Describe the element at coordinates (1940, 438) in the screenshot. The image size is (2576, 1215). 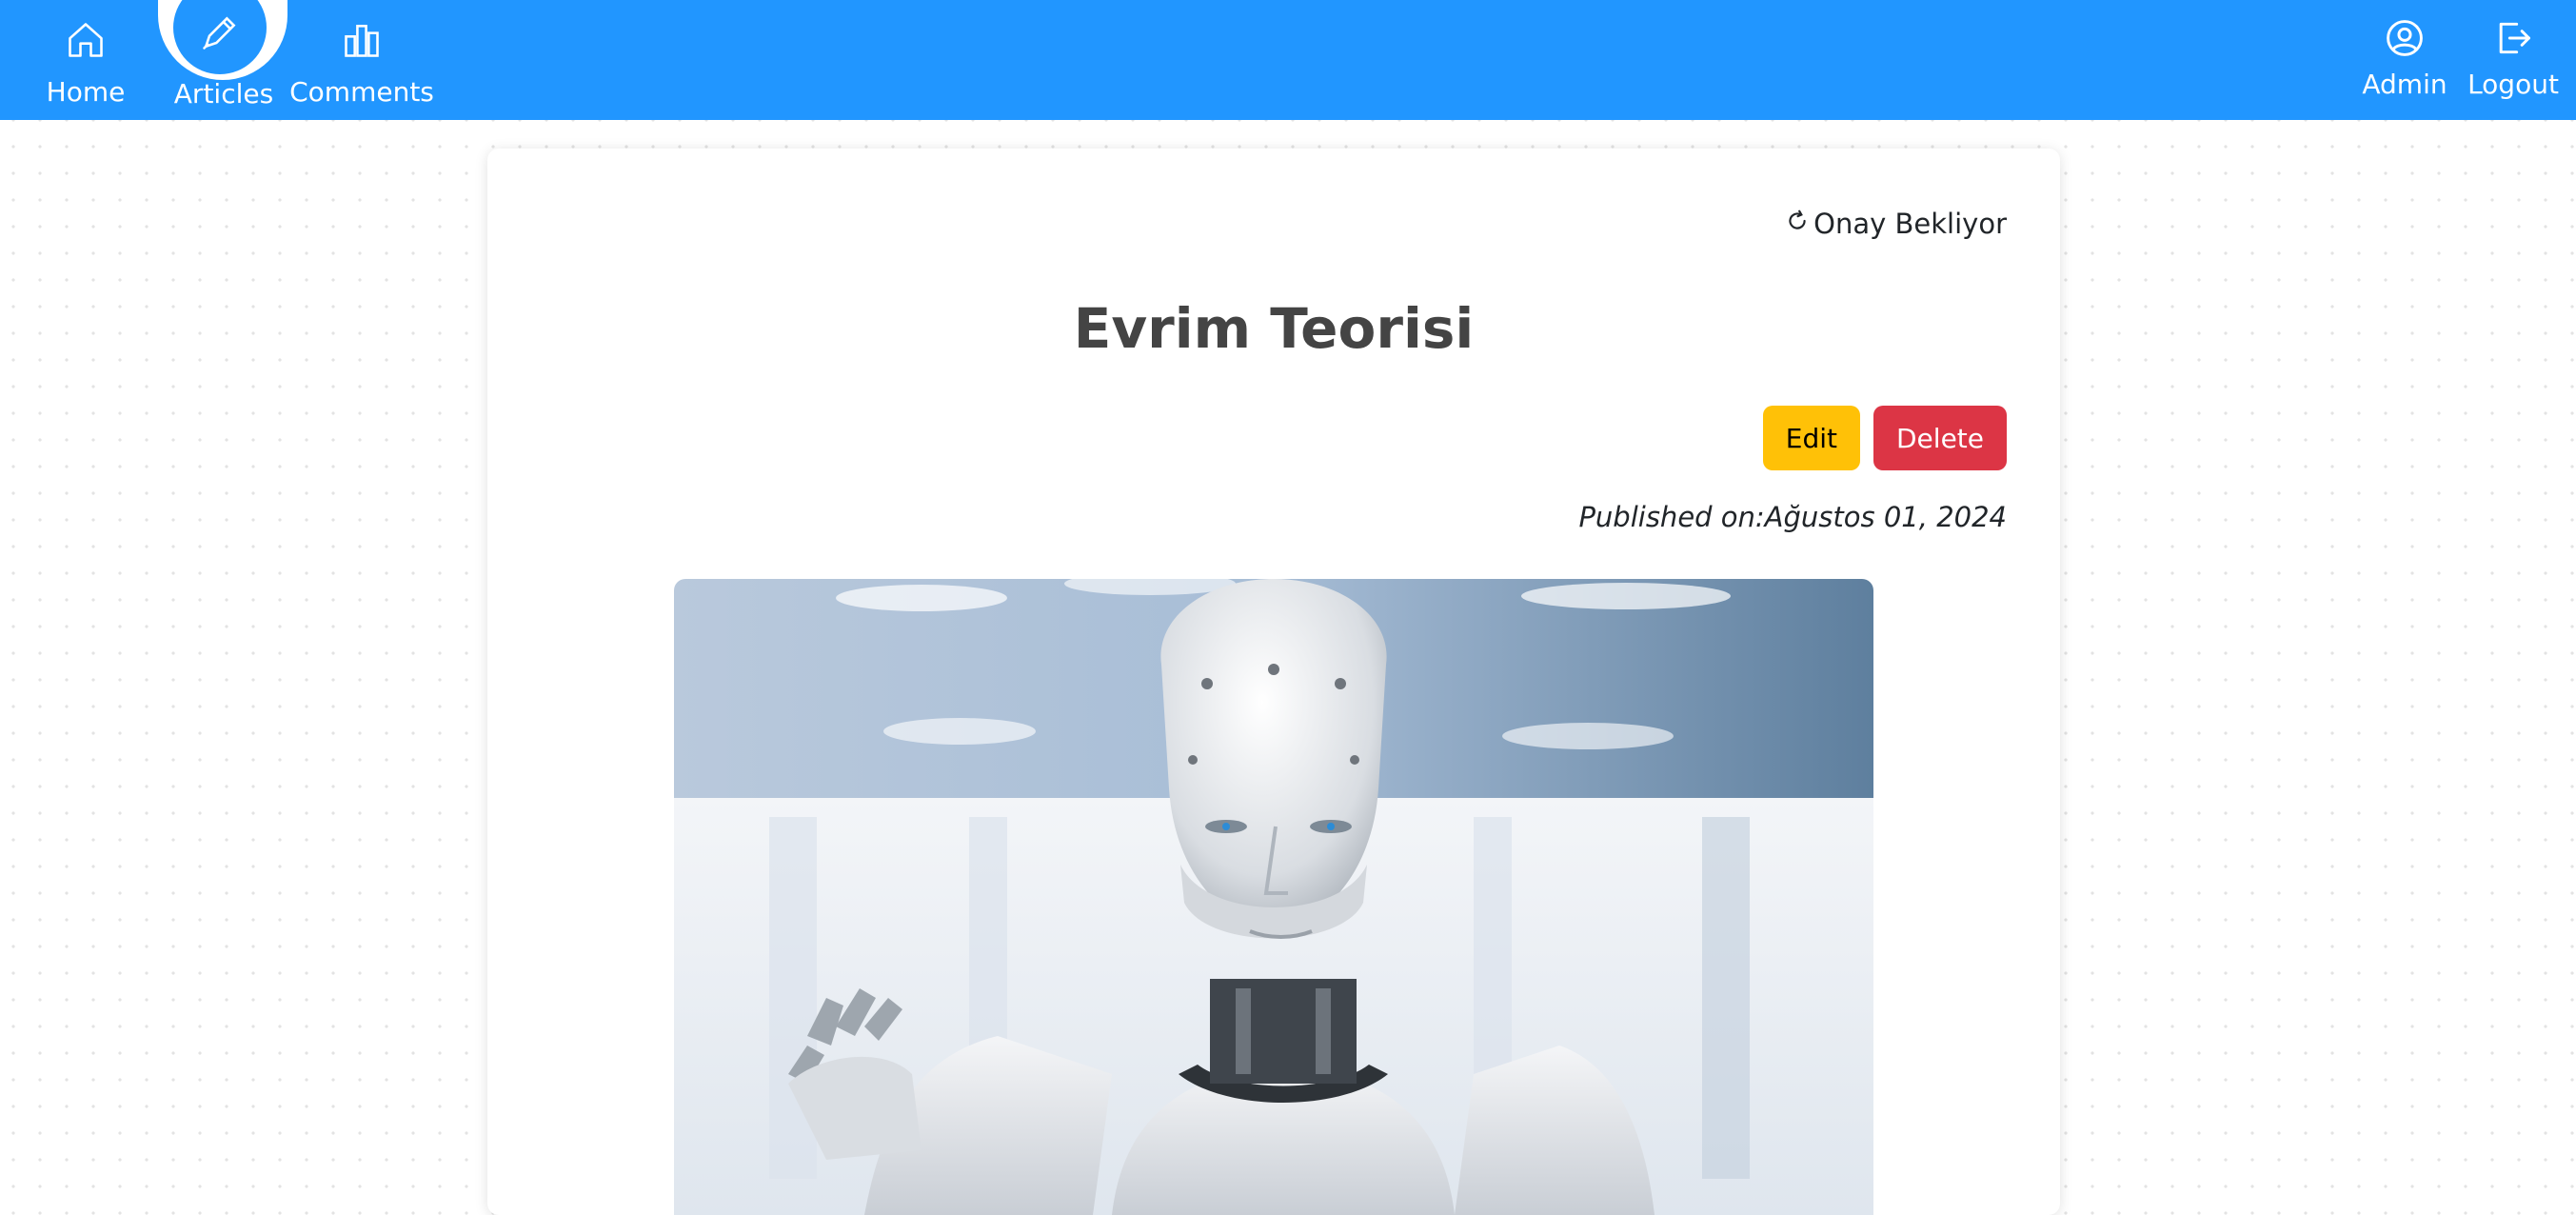
I see `delete-button: Delete` at that location.